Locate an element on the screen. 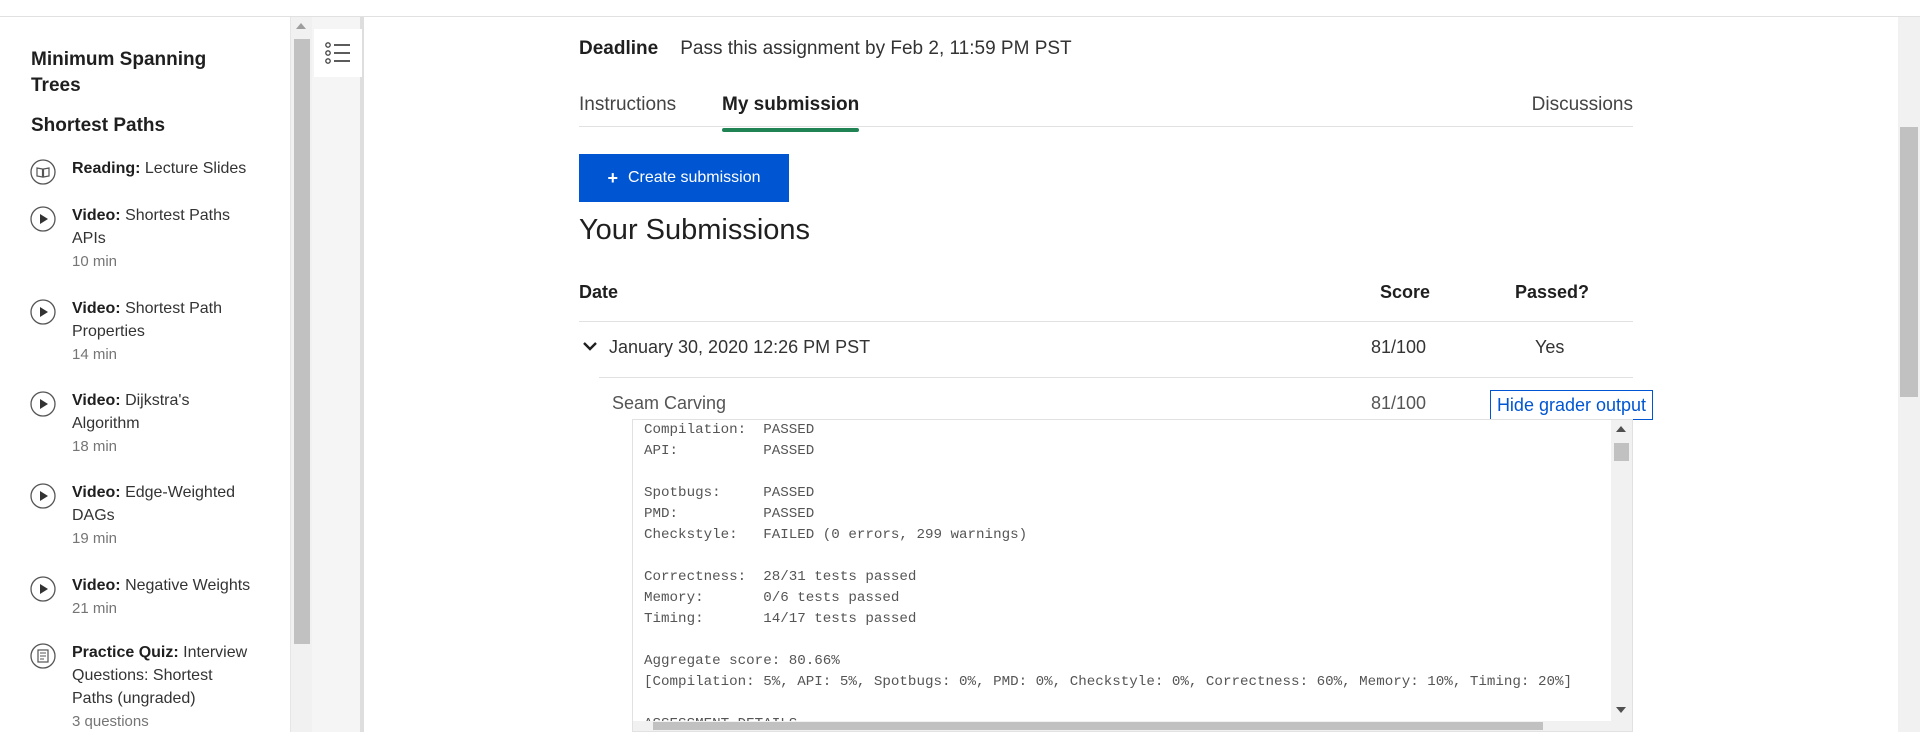 This screenshot has width=1920, height=732. sidebar-section-title: Minimum Spanning Trees is located at coordinates (131, 73).